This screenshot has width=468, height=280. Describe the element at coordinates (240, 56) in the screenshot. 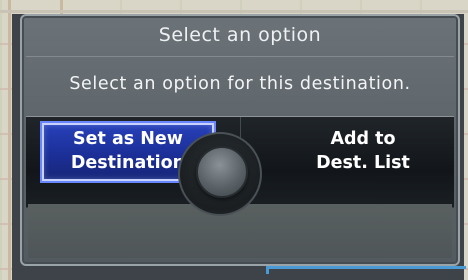

I see `title-divider` at that location.